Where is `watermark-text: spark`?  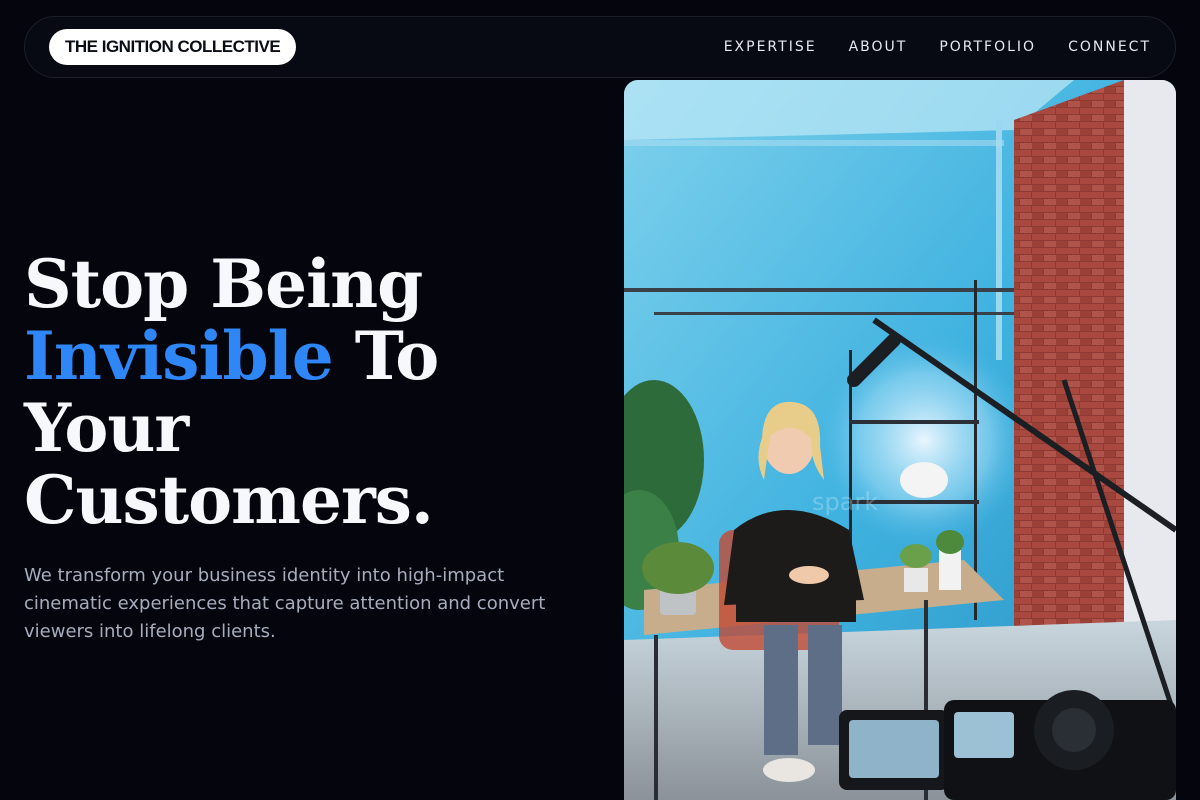
watermark-text: spark is located at coordinates (845, 502).